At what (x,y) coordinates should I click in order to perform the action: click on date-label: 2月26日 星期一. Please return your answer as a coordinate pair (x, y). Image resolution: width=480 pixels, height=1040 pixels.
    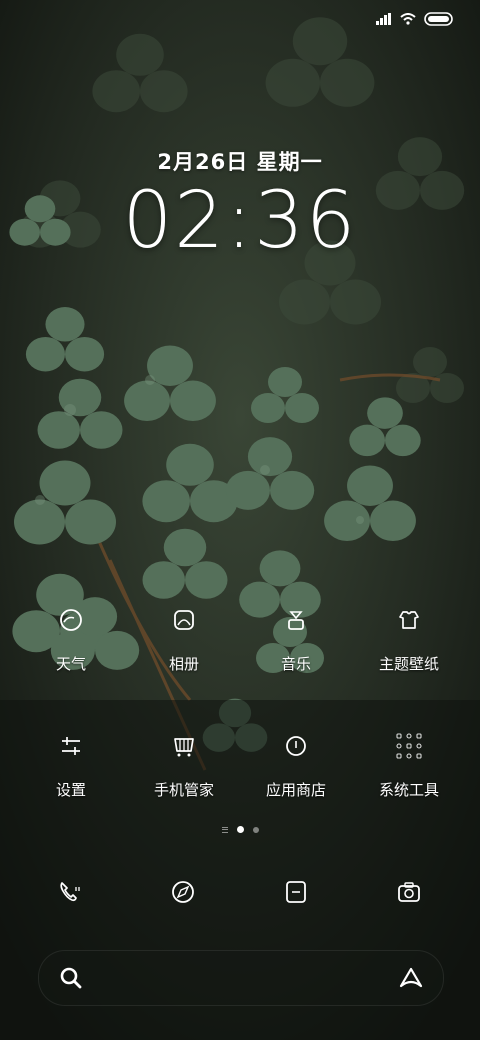
    Looking at the image, I should click on (240, 162).